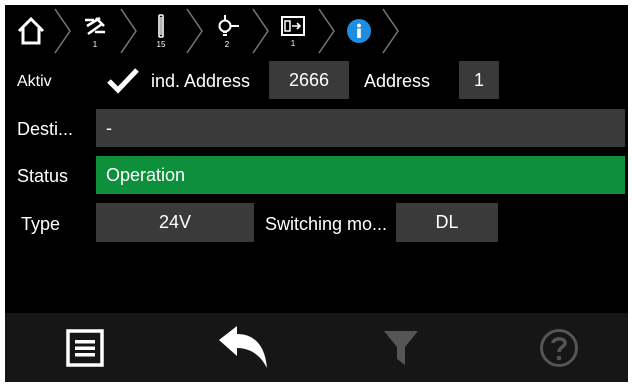  What do you see at coordinates (175, 222) in the screenshot?
I see `type-field: 24V` at bounding box center [175, 222].